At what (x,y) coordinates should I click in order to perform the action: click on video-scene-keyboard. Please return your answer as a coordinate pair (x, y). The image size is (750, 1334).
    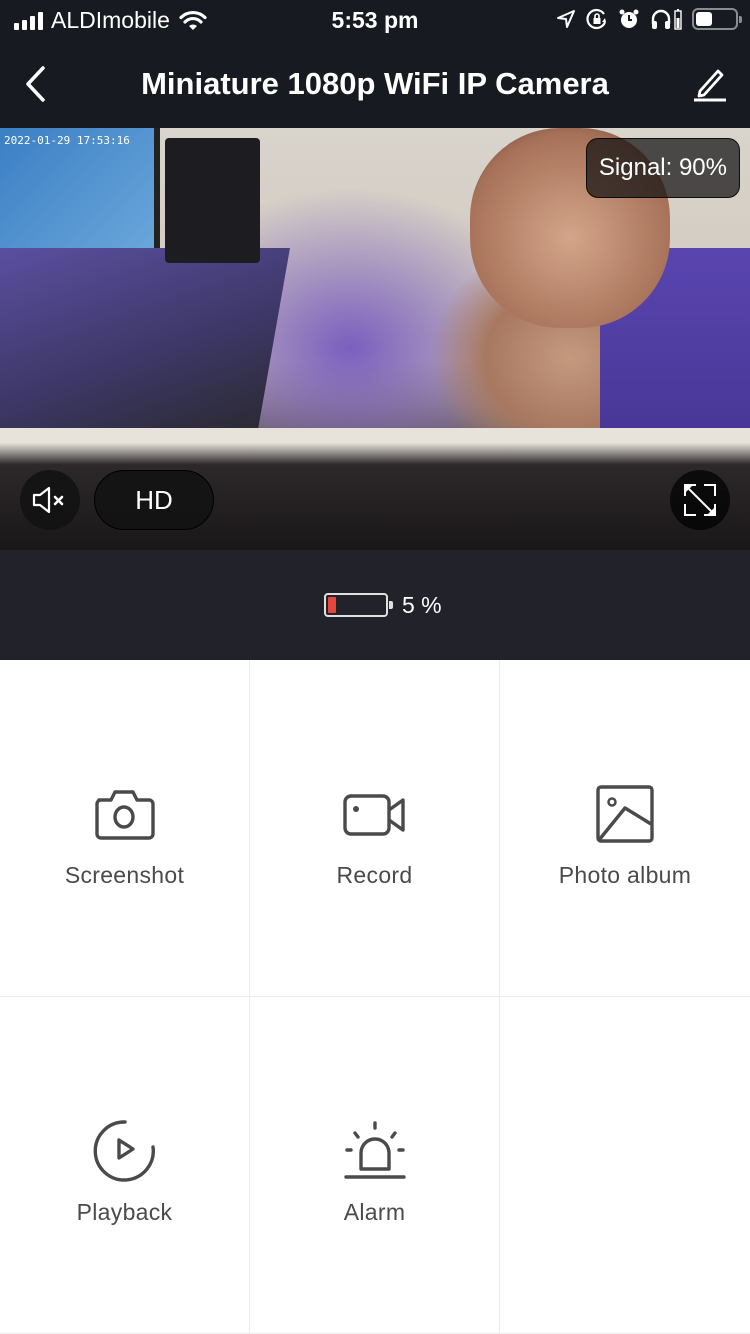
    Looking at the image, I should click on (145, 338).